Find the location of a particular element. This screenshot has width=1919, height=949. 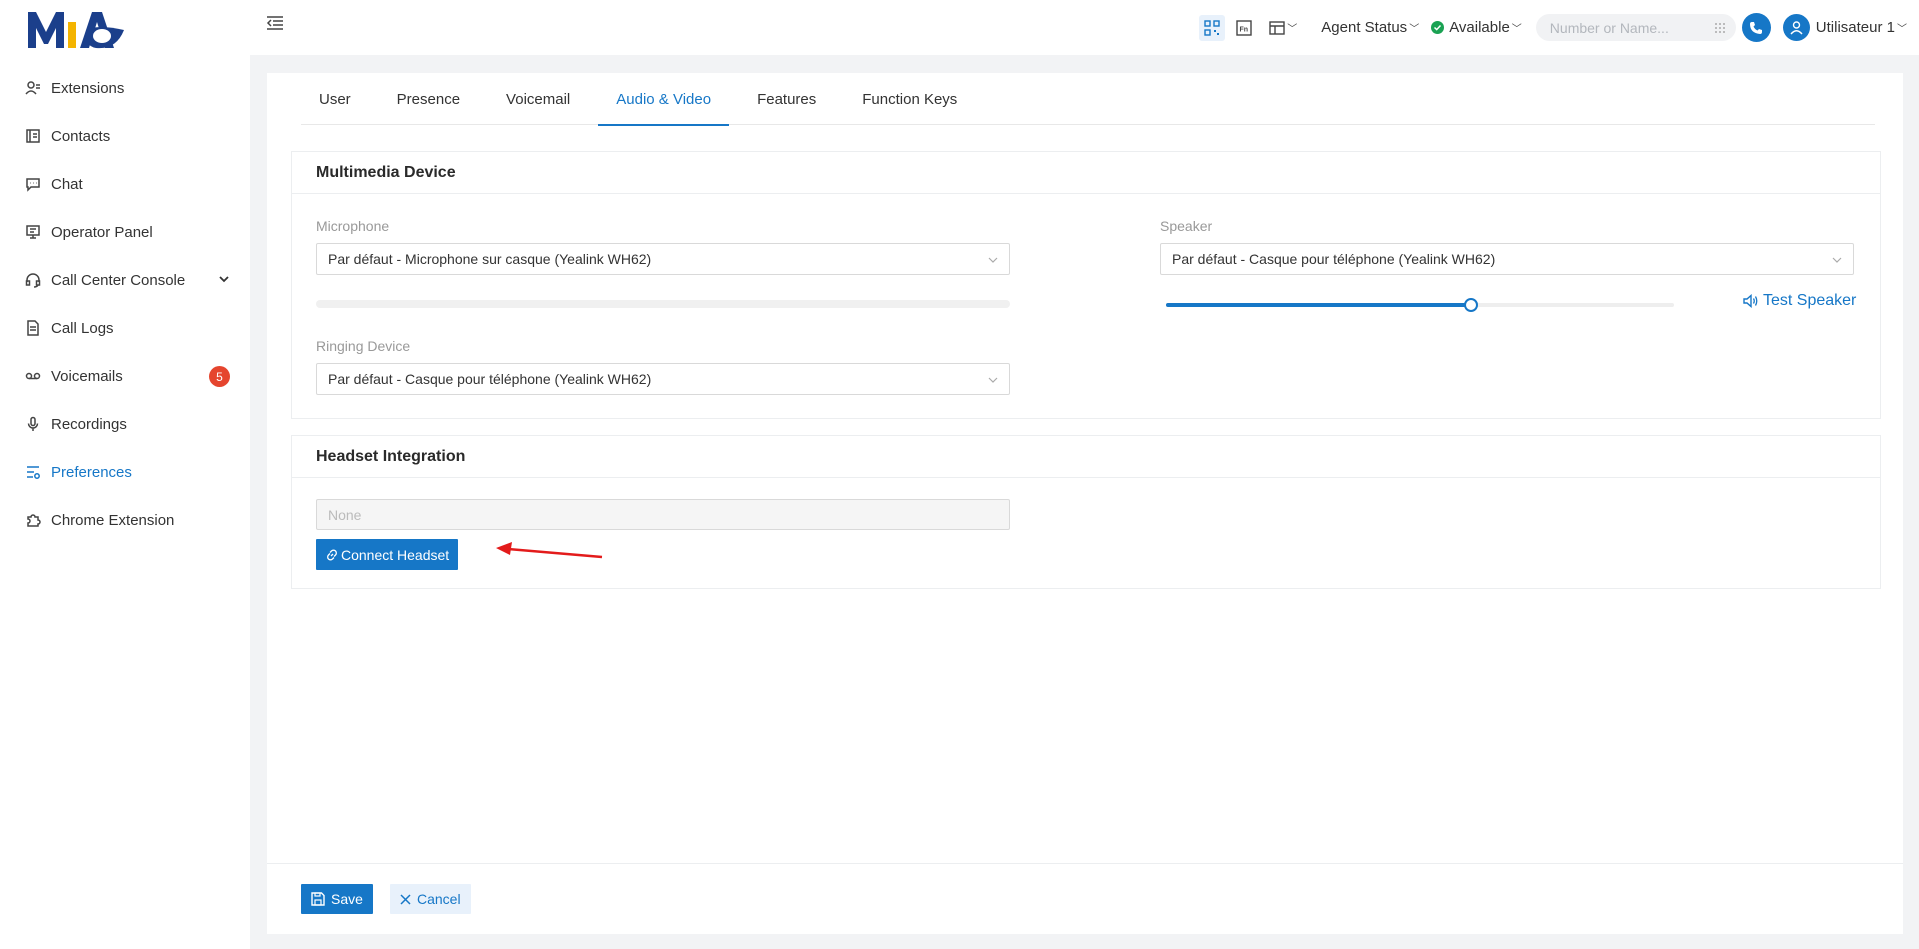

sidebar-item-label: Chat is located at coordinates (67, 184).